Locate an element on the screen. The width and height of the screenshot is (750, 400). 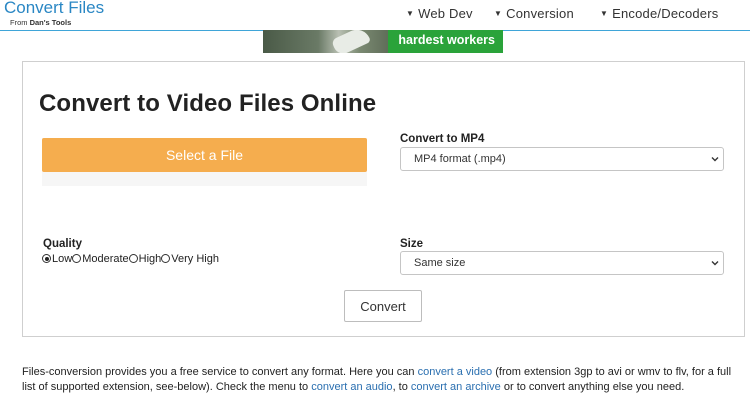
ad-text: hardest workers is located at coordinates (446, 40).